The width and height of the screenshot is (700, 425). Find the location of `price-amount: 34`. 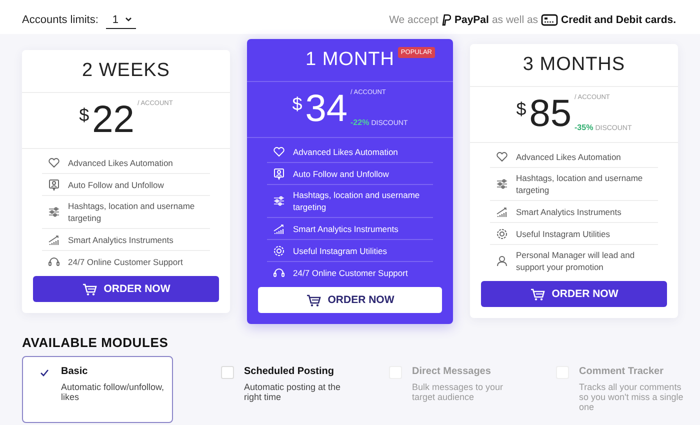

price-amount: 34 is located at coordinates (326, 109).